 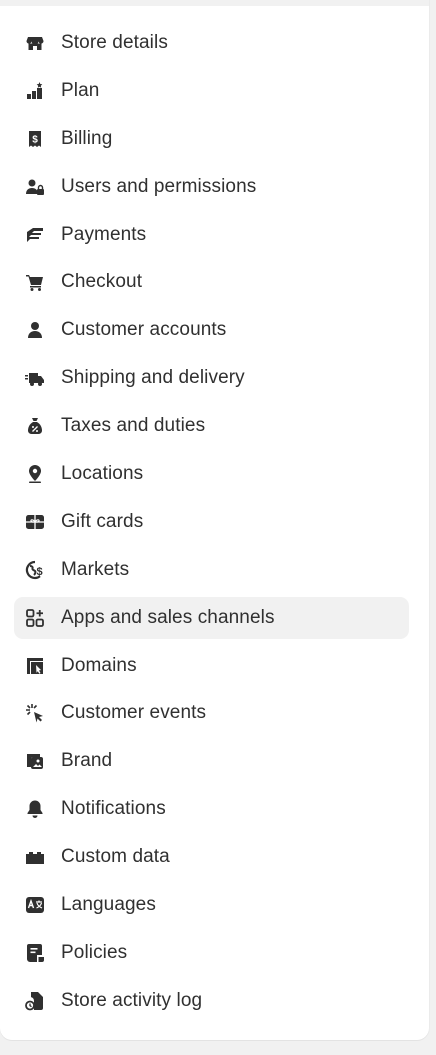 I want to click on nav-item-locations: Locations, so click(x=211, y=474).